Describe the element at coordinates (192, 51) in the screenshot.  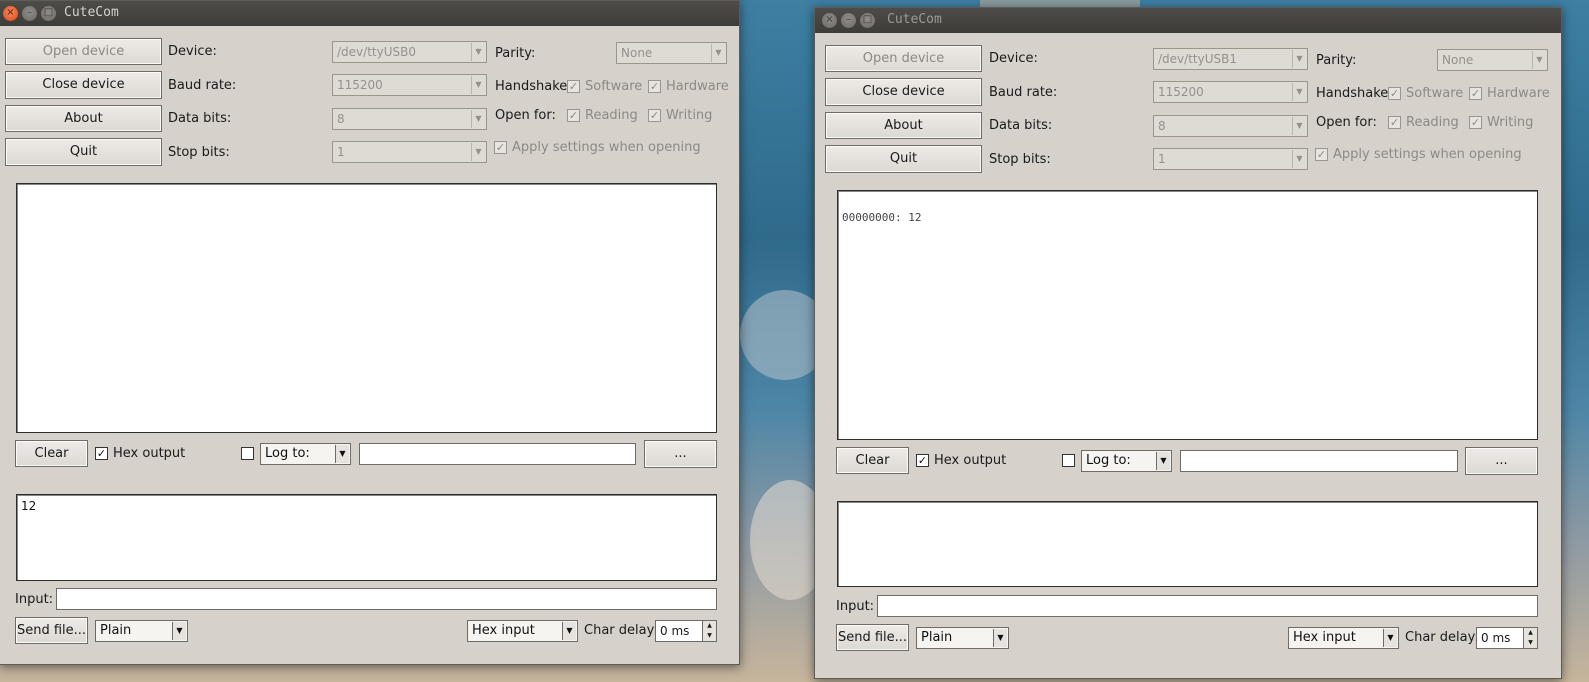
I see `device-label: Device:` at that location.